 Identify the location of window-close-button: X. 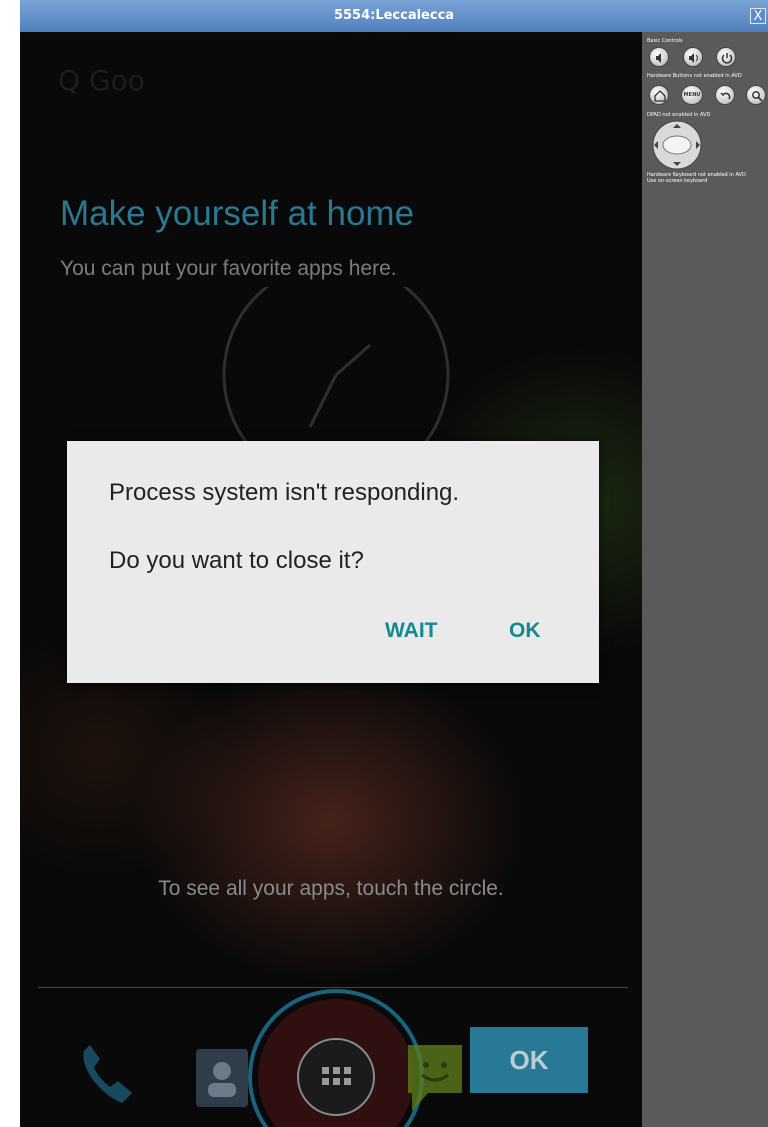
(758, 16).